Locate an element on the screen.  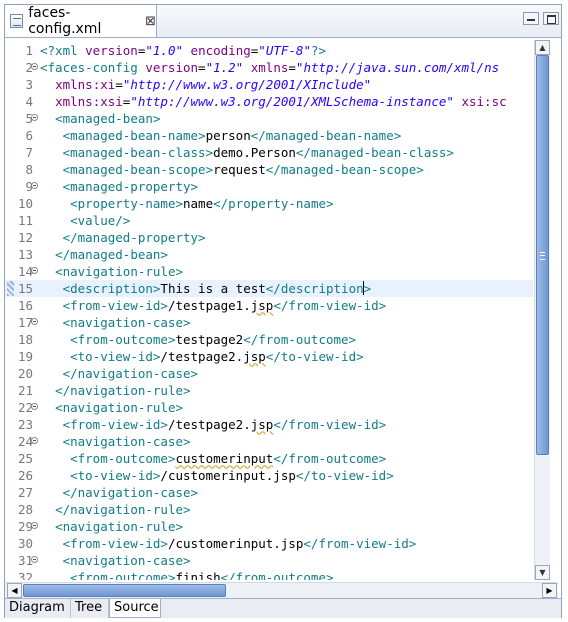
line-number: 22 is located at coordinates (25, 407).